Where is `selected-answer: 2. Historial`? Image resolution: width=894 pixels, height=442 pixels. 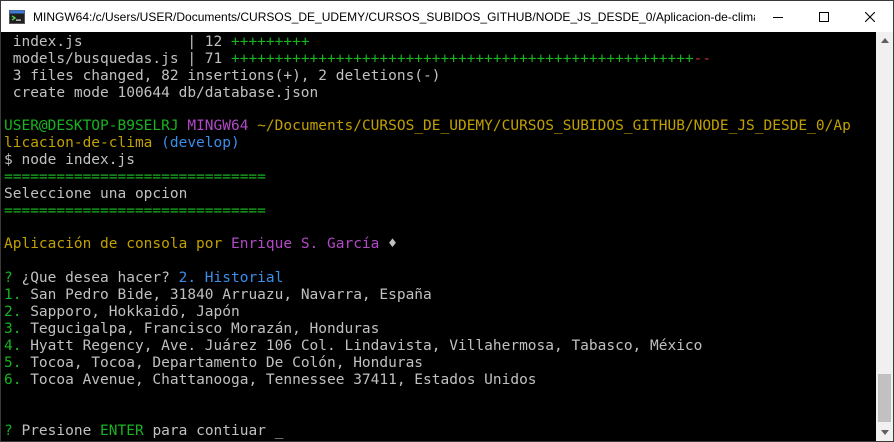 selected-answer: 2. Historial is located at coordinates (231, 278).